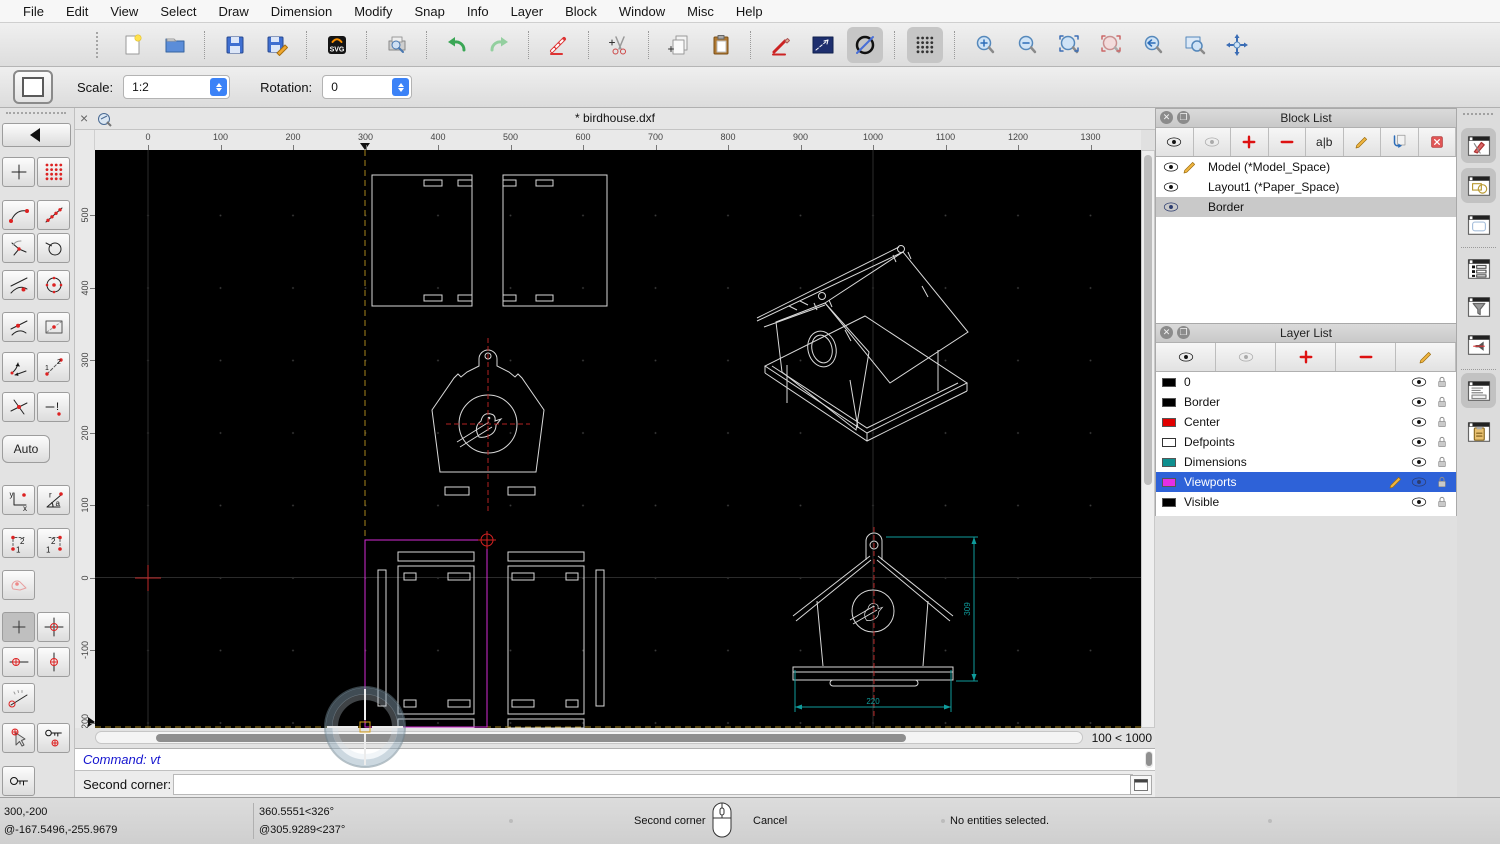 The height and width of the screenshot is (844, 1500). What do you see at coordinates (478, 11) in the screenshot?
I see `menu-info: Info` at bounding box center [478, 11].